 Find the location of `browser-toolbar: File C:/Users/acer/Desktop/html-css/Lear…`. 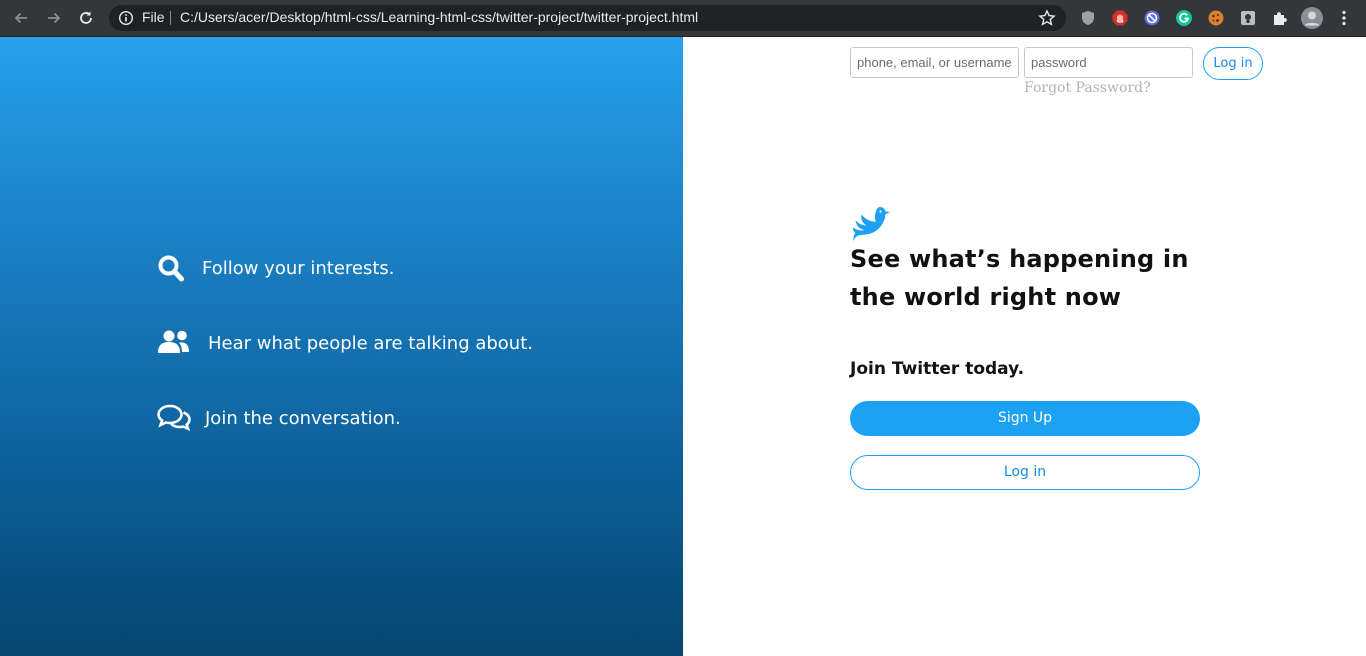

browser-toolbar: File C:/Users/acer/Desktop/html-css/Lear… is located at coordinates (683, 18).